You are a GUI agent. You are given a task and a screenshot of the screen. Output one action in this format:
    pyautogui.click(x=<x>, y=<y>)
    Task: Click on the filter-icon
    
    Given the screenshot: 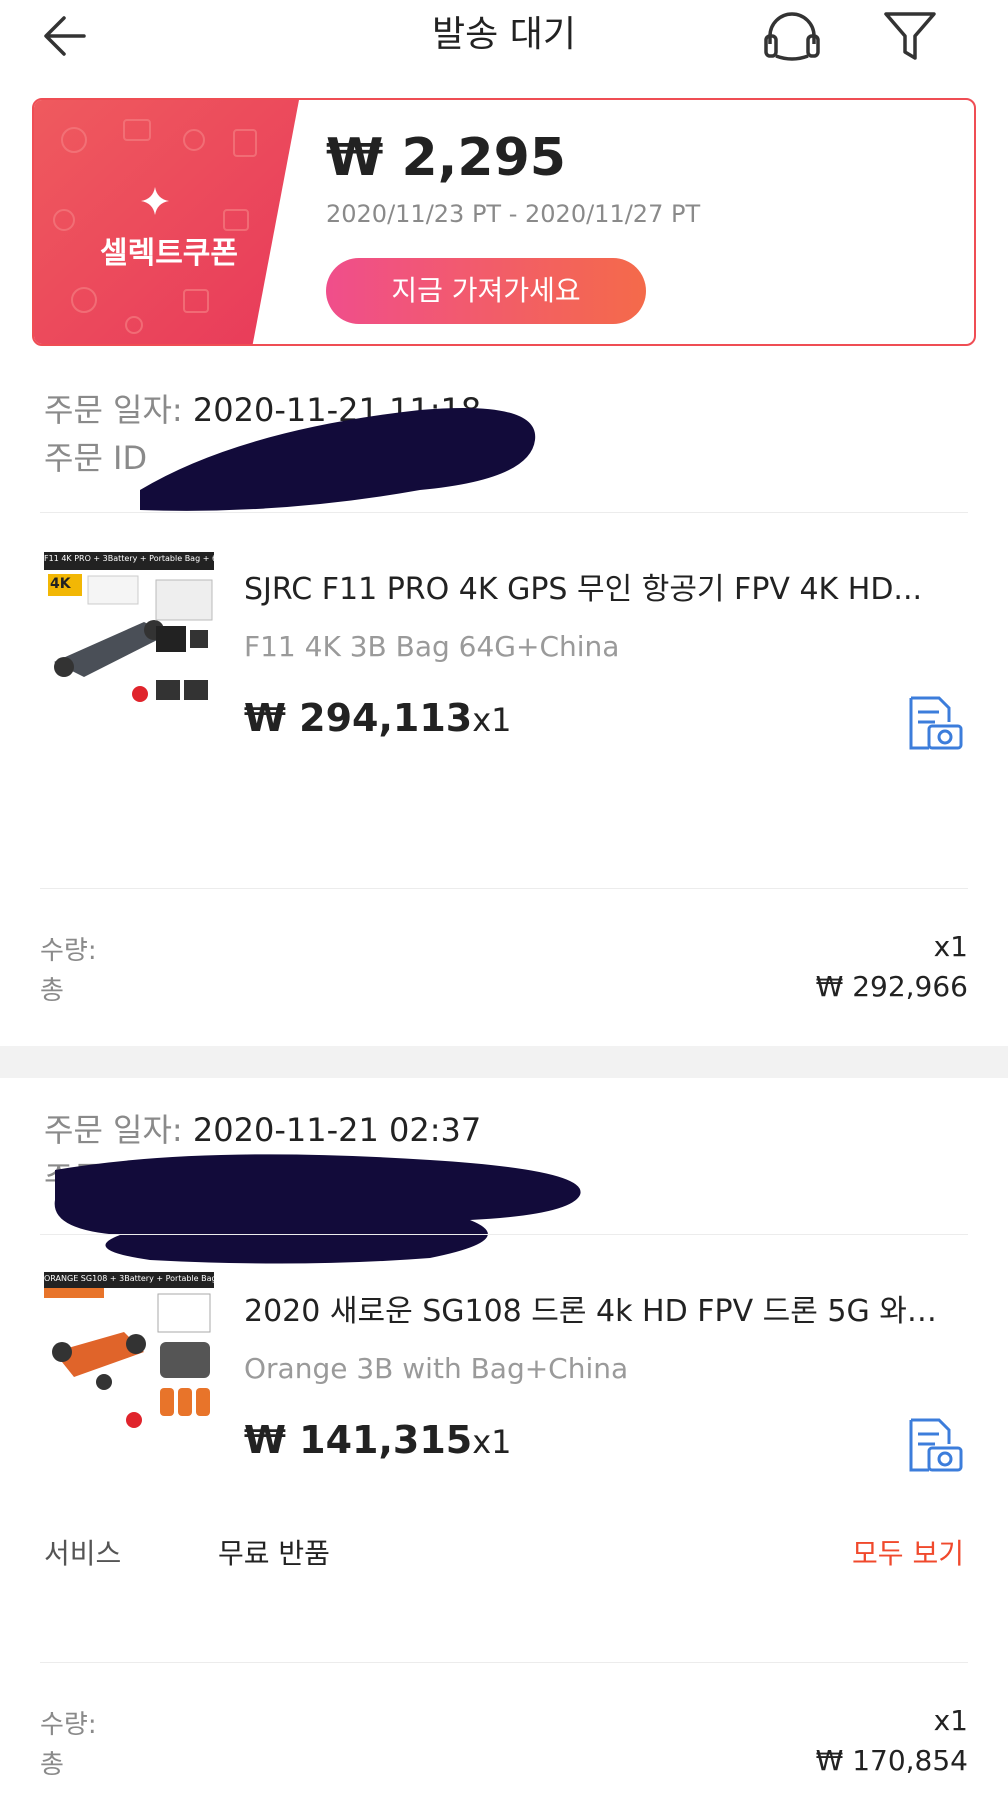 What is the action you would take?
    pyautogui.click(x=910, y=36)
    